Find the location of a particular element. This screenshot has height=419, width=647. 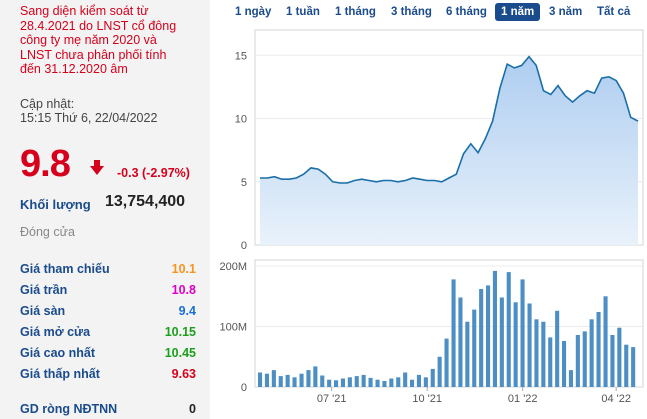

volume-y-tick-label: 100M is located at coordinates (233, 328).